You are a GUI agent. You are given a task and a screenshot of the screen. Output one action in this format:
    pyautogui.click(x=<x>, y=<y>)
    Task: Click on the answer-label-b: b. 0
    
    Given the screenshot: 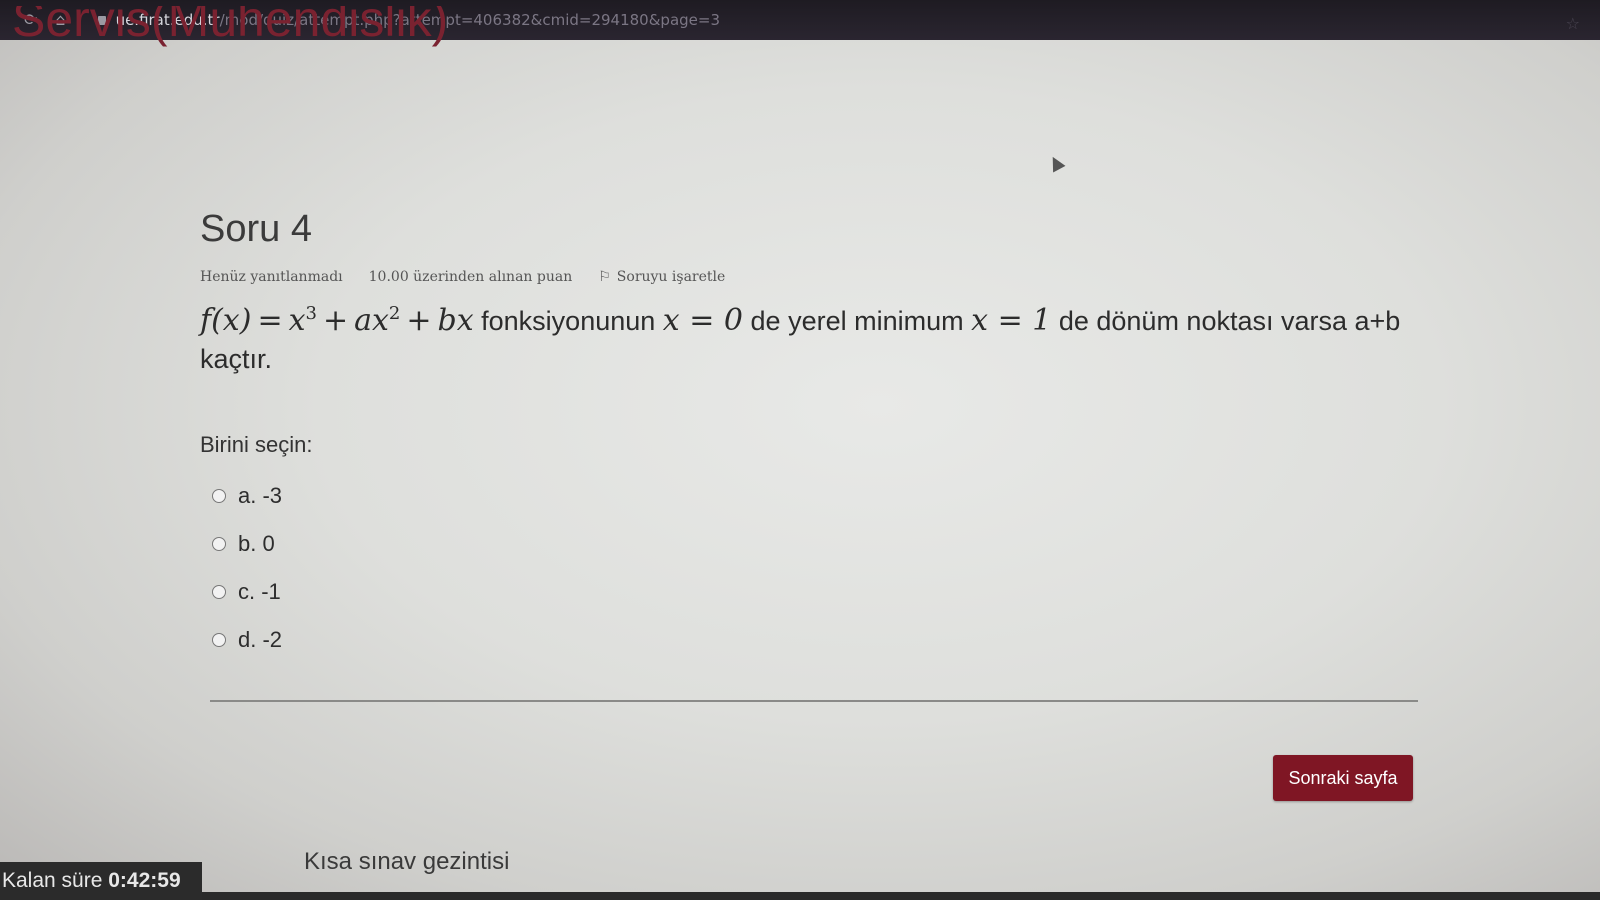 What is the action you would take?
    pyautogui.click(x=256, y=543)
    